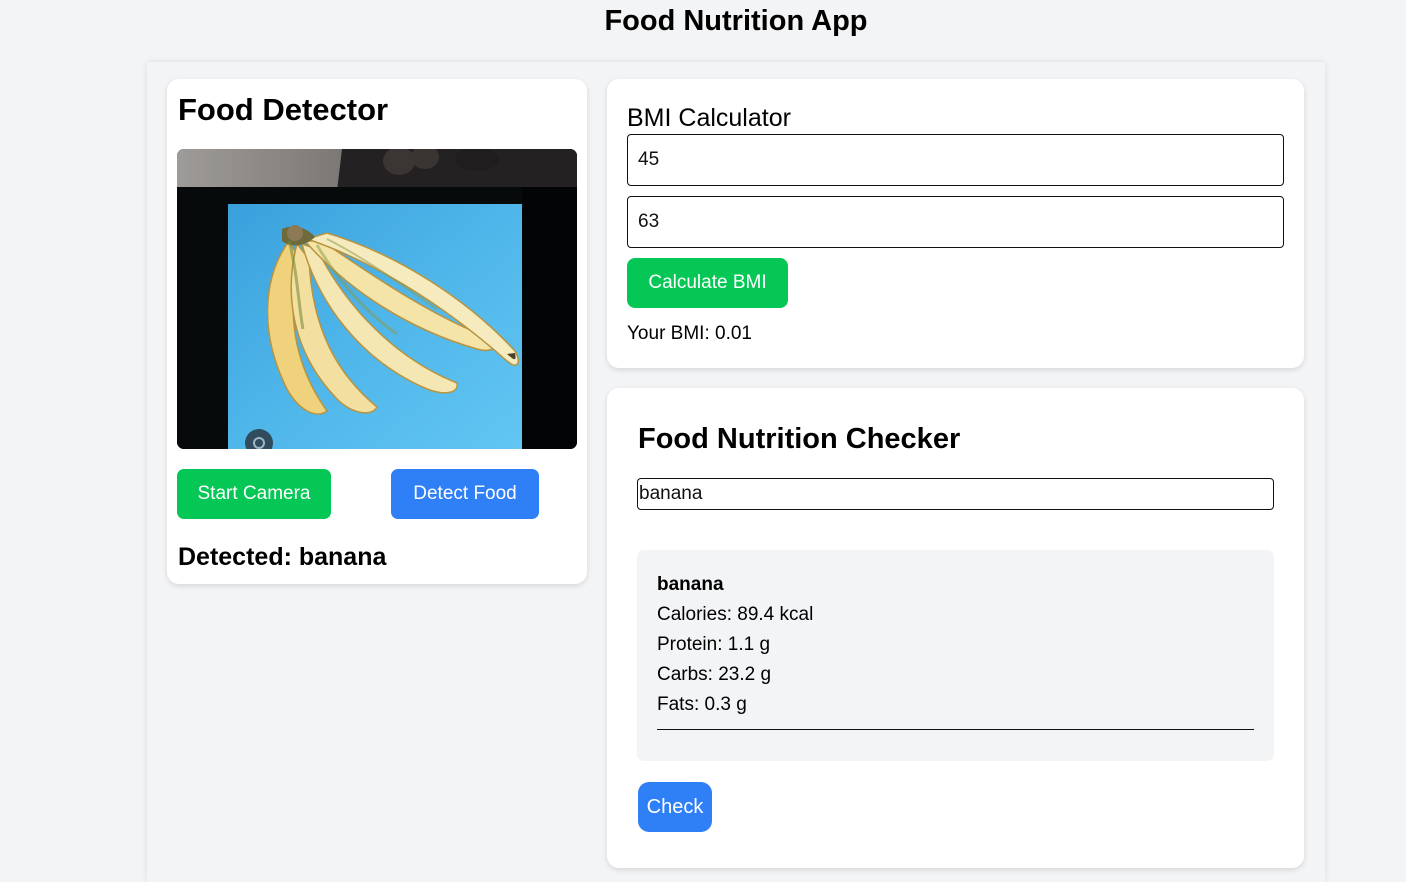 This screenshot has width=1406, height=882. I want to click on check-button: Check, so click(675, 807).